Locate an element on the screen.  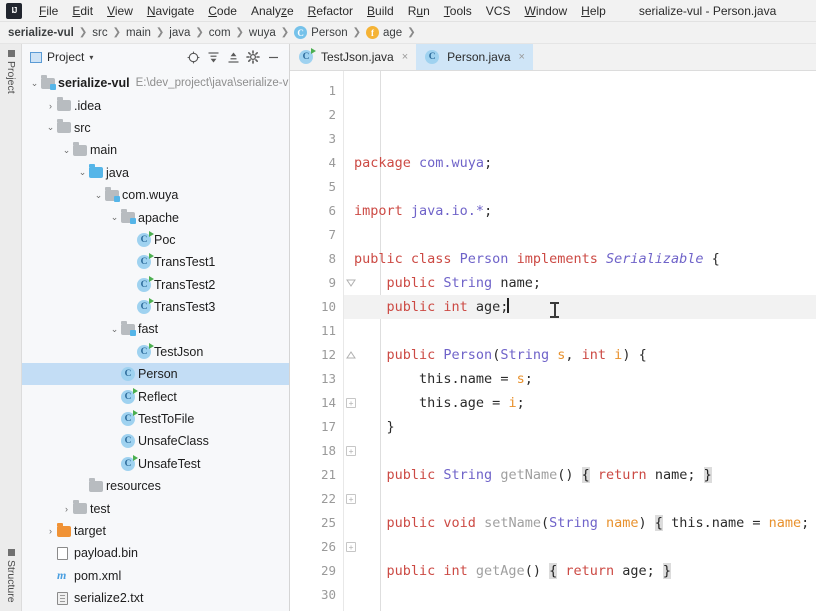
tree-node-transtest2: ›CTransTest2 is located at coordinates (155, 285).